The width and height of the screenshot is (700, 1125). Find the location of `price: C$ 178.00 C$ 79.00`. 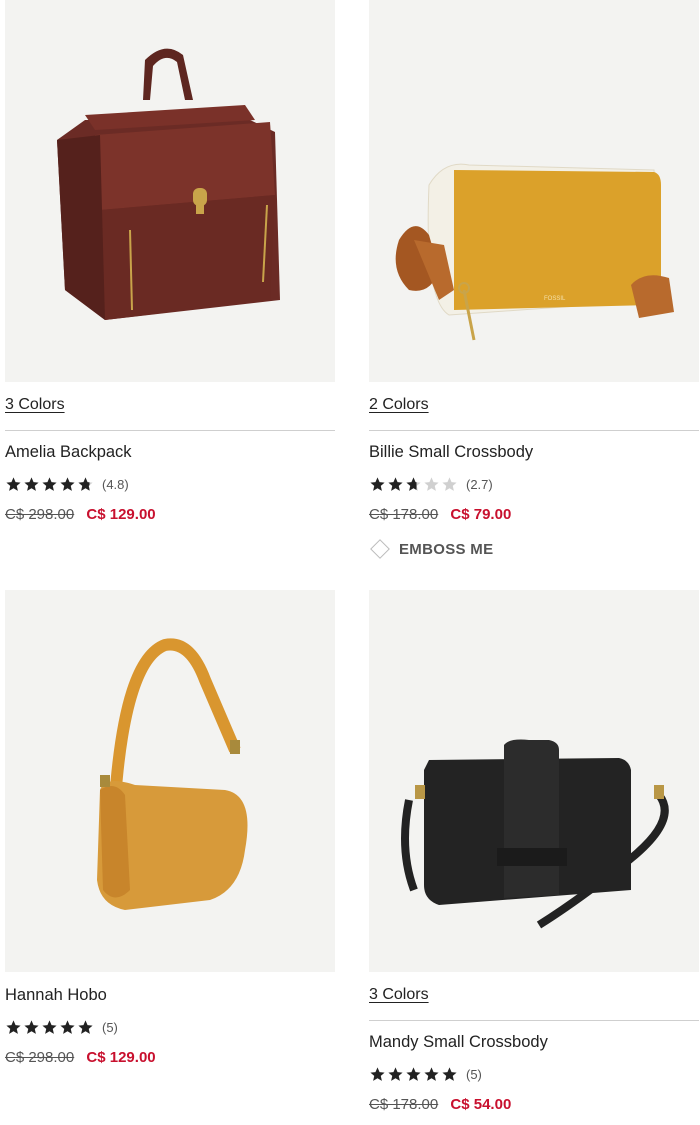

price: C$ 178.00 C$ 79.00 is located at coordinates (534, 515).